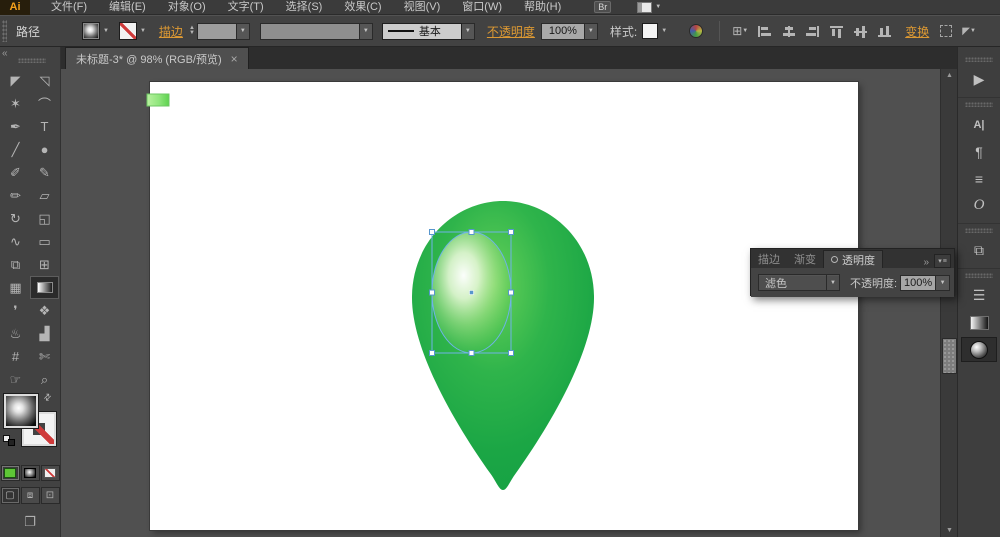  What do you see at coordinates (216, 31) in the screenshot?
I see `stroke-weight-field` at bounding box center [216, 31].